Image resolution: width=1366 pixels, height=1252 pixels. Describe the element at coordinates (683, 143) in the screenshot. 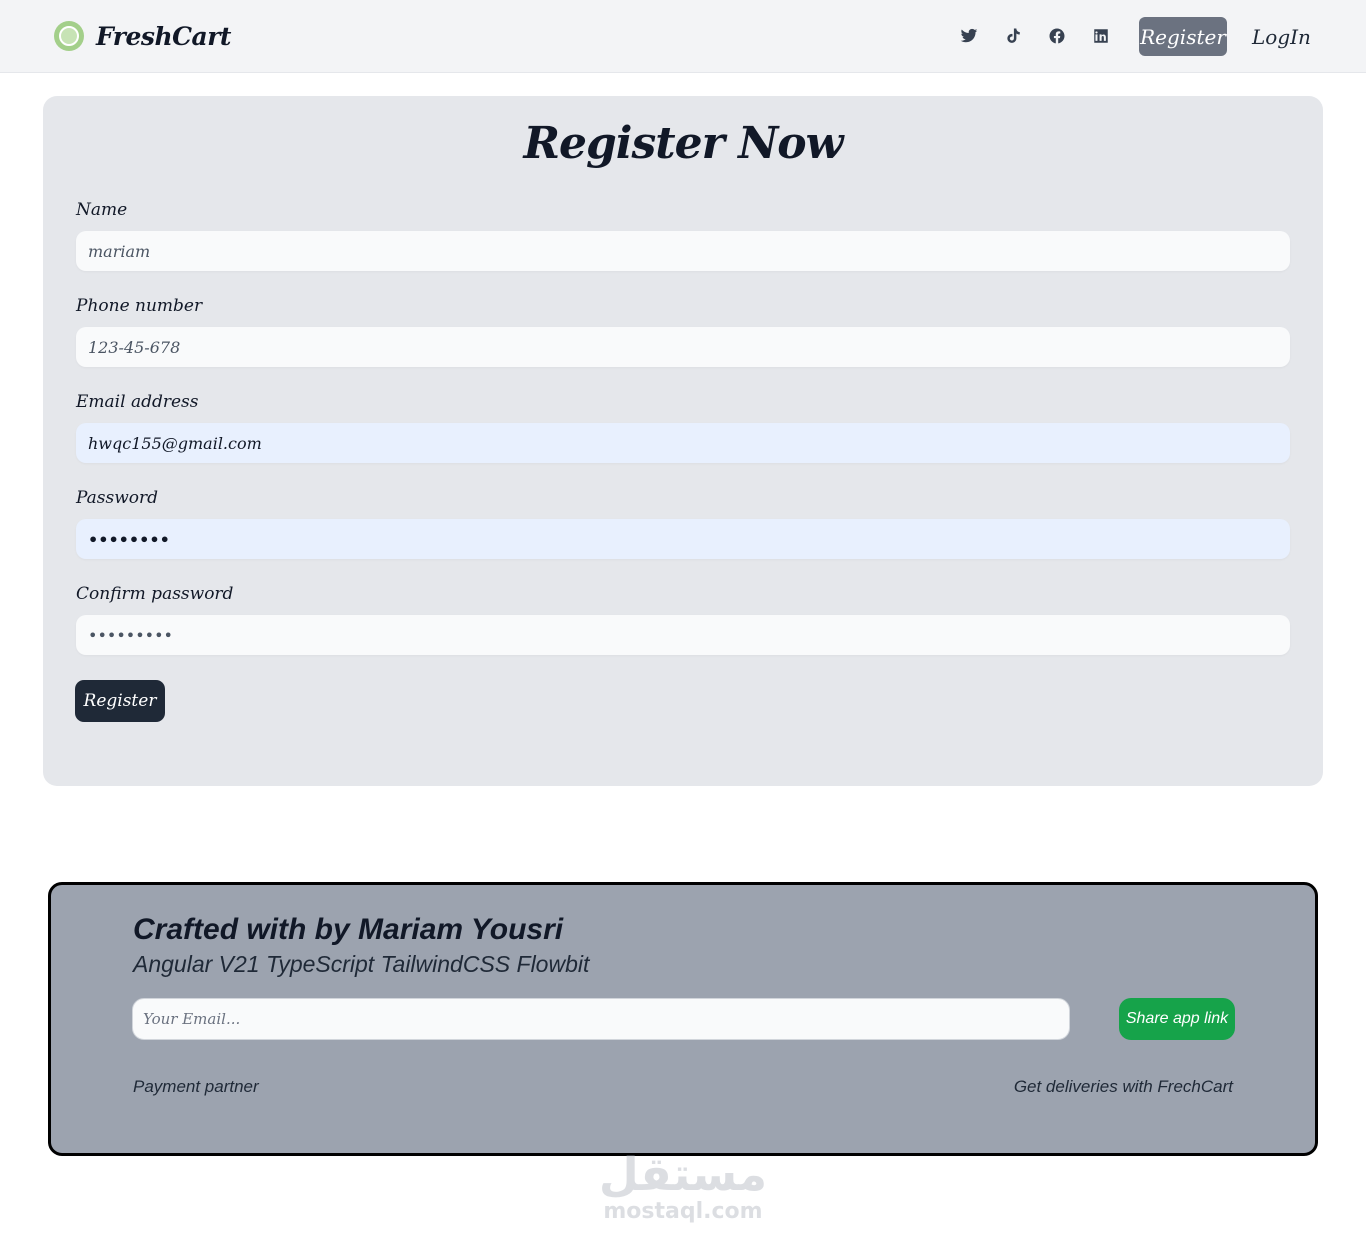

I see `page-title: Register Now` at that location.